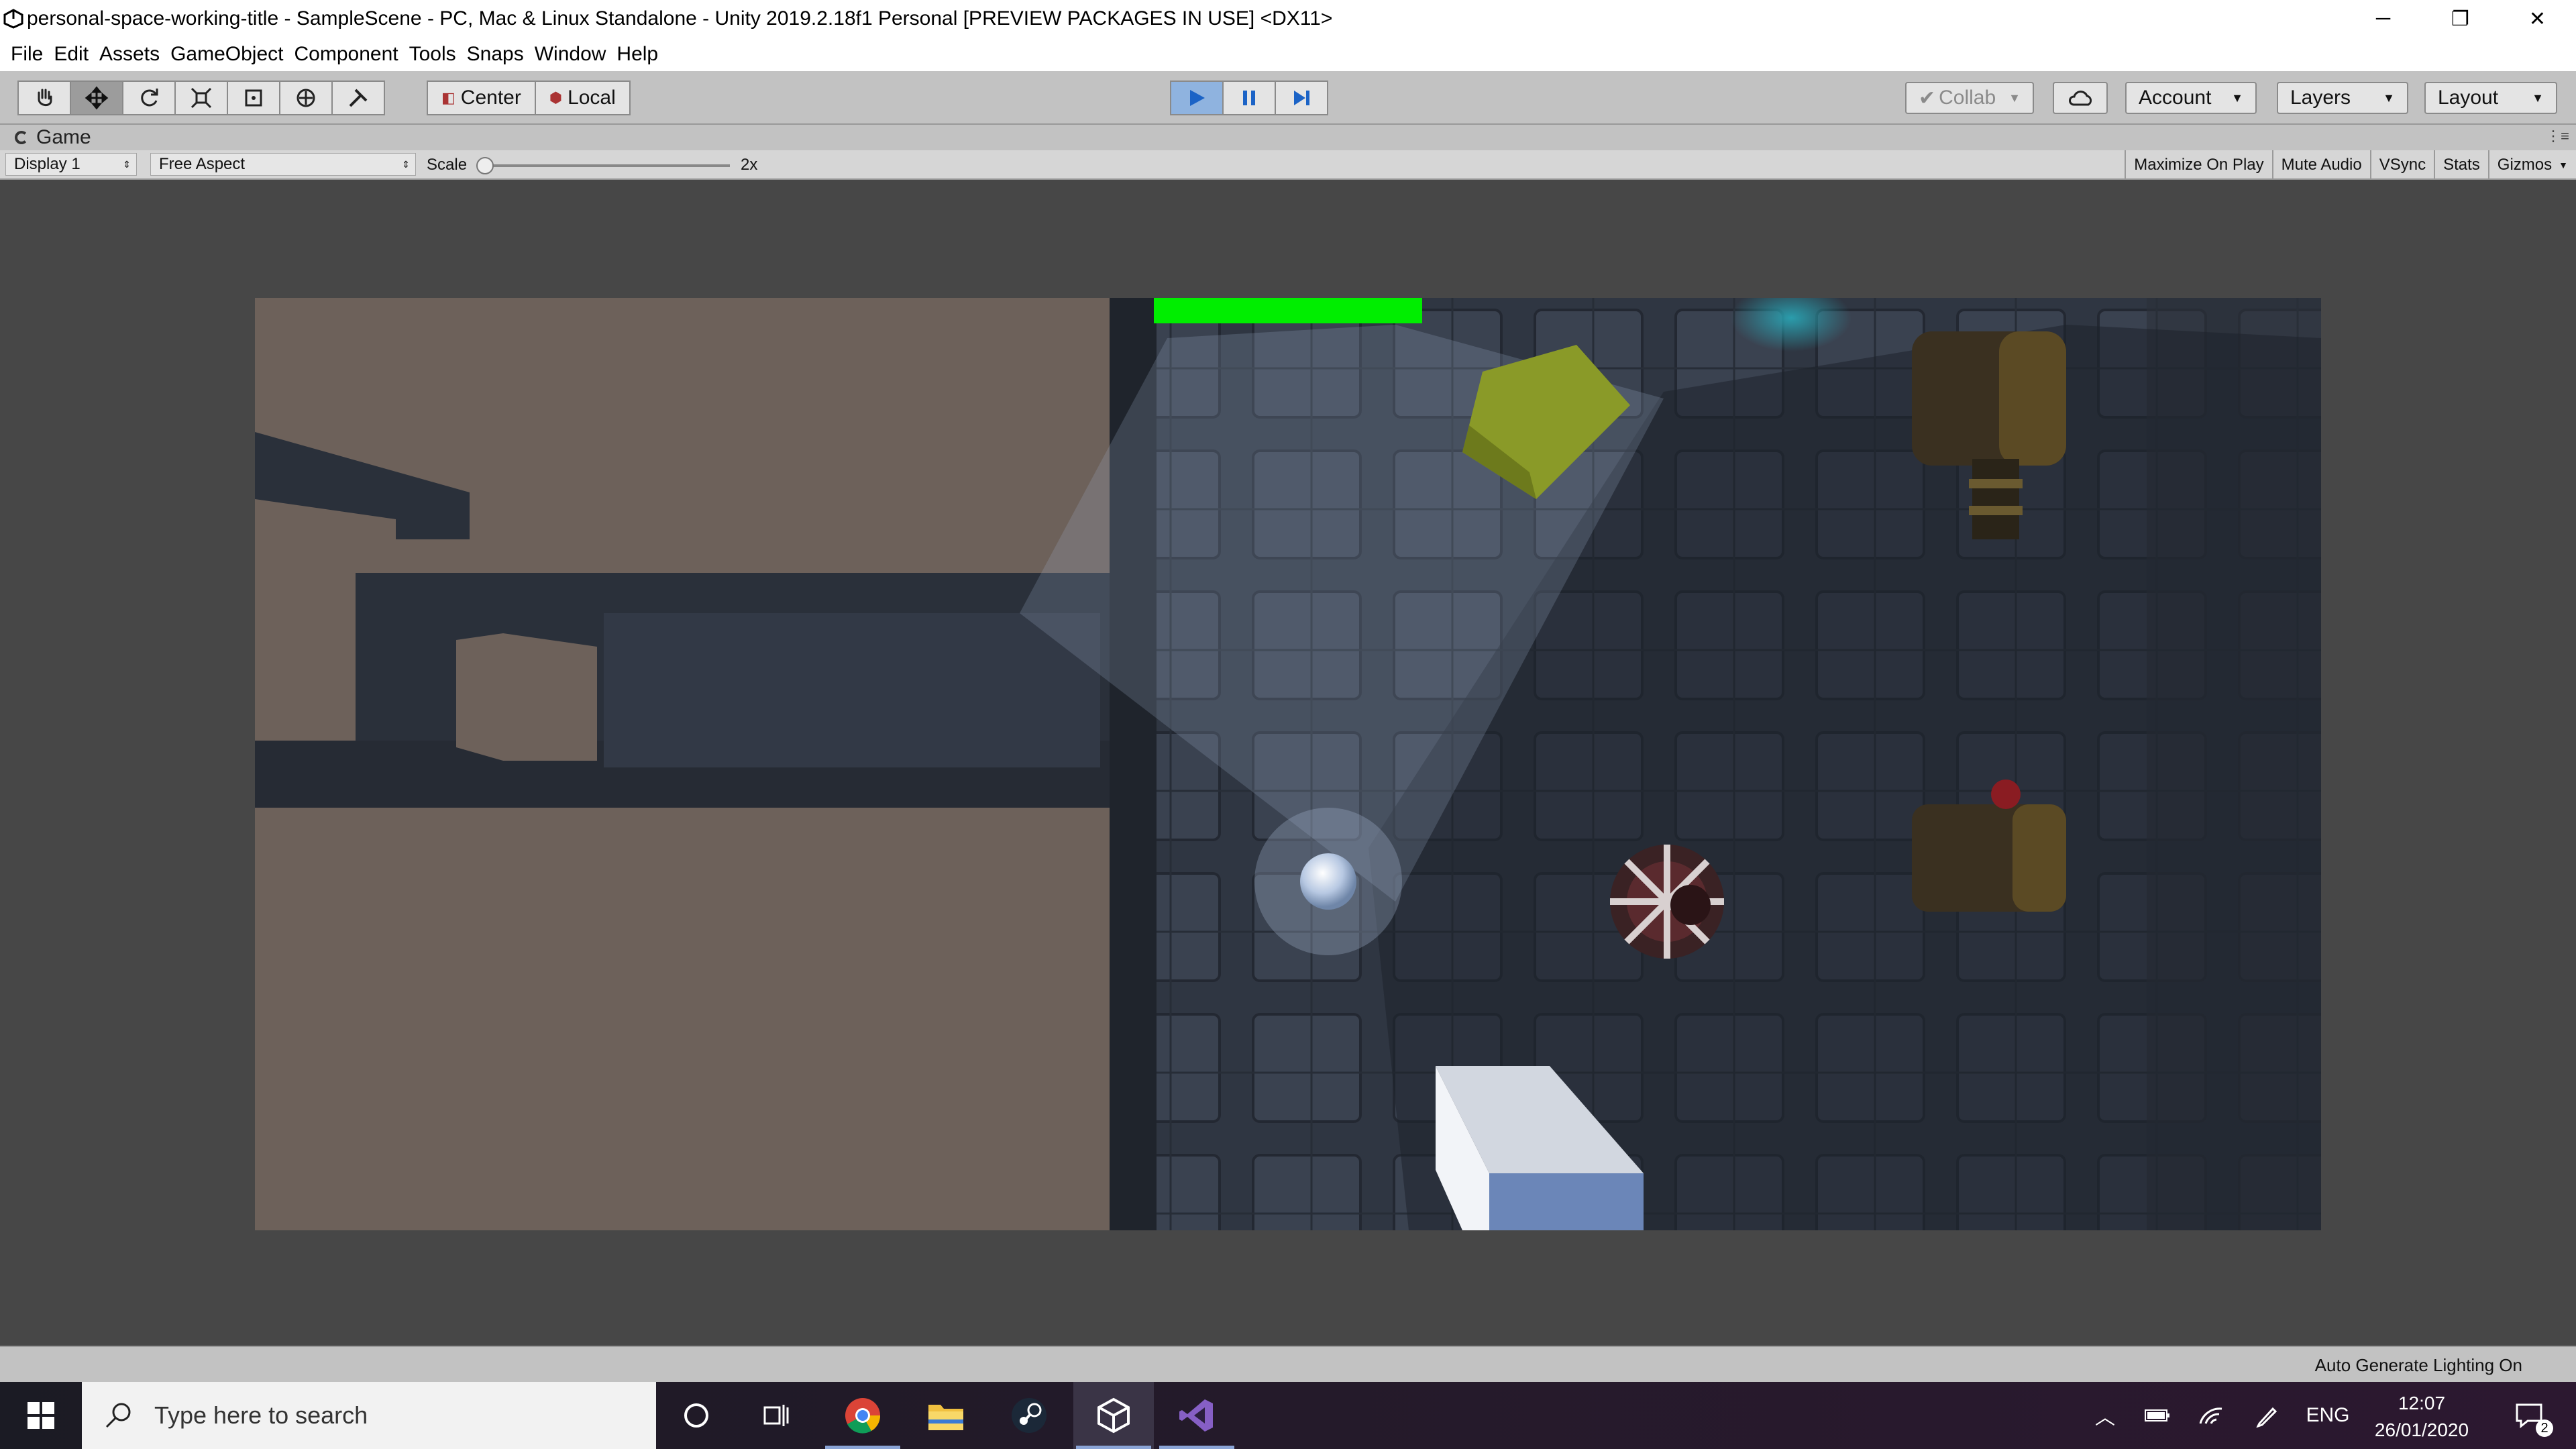  Describe the element at coordinates (2342, 98) in the screenshot. I see `layers-dropdown: Layers ▼` at that location.